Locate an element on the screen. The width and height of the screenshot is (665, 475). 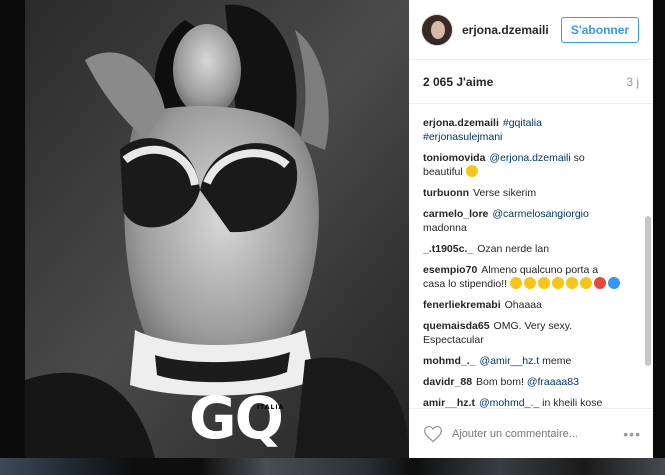
post-author: erjona.dzemaili is located at coordinates (511, 30).